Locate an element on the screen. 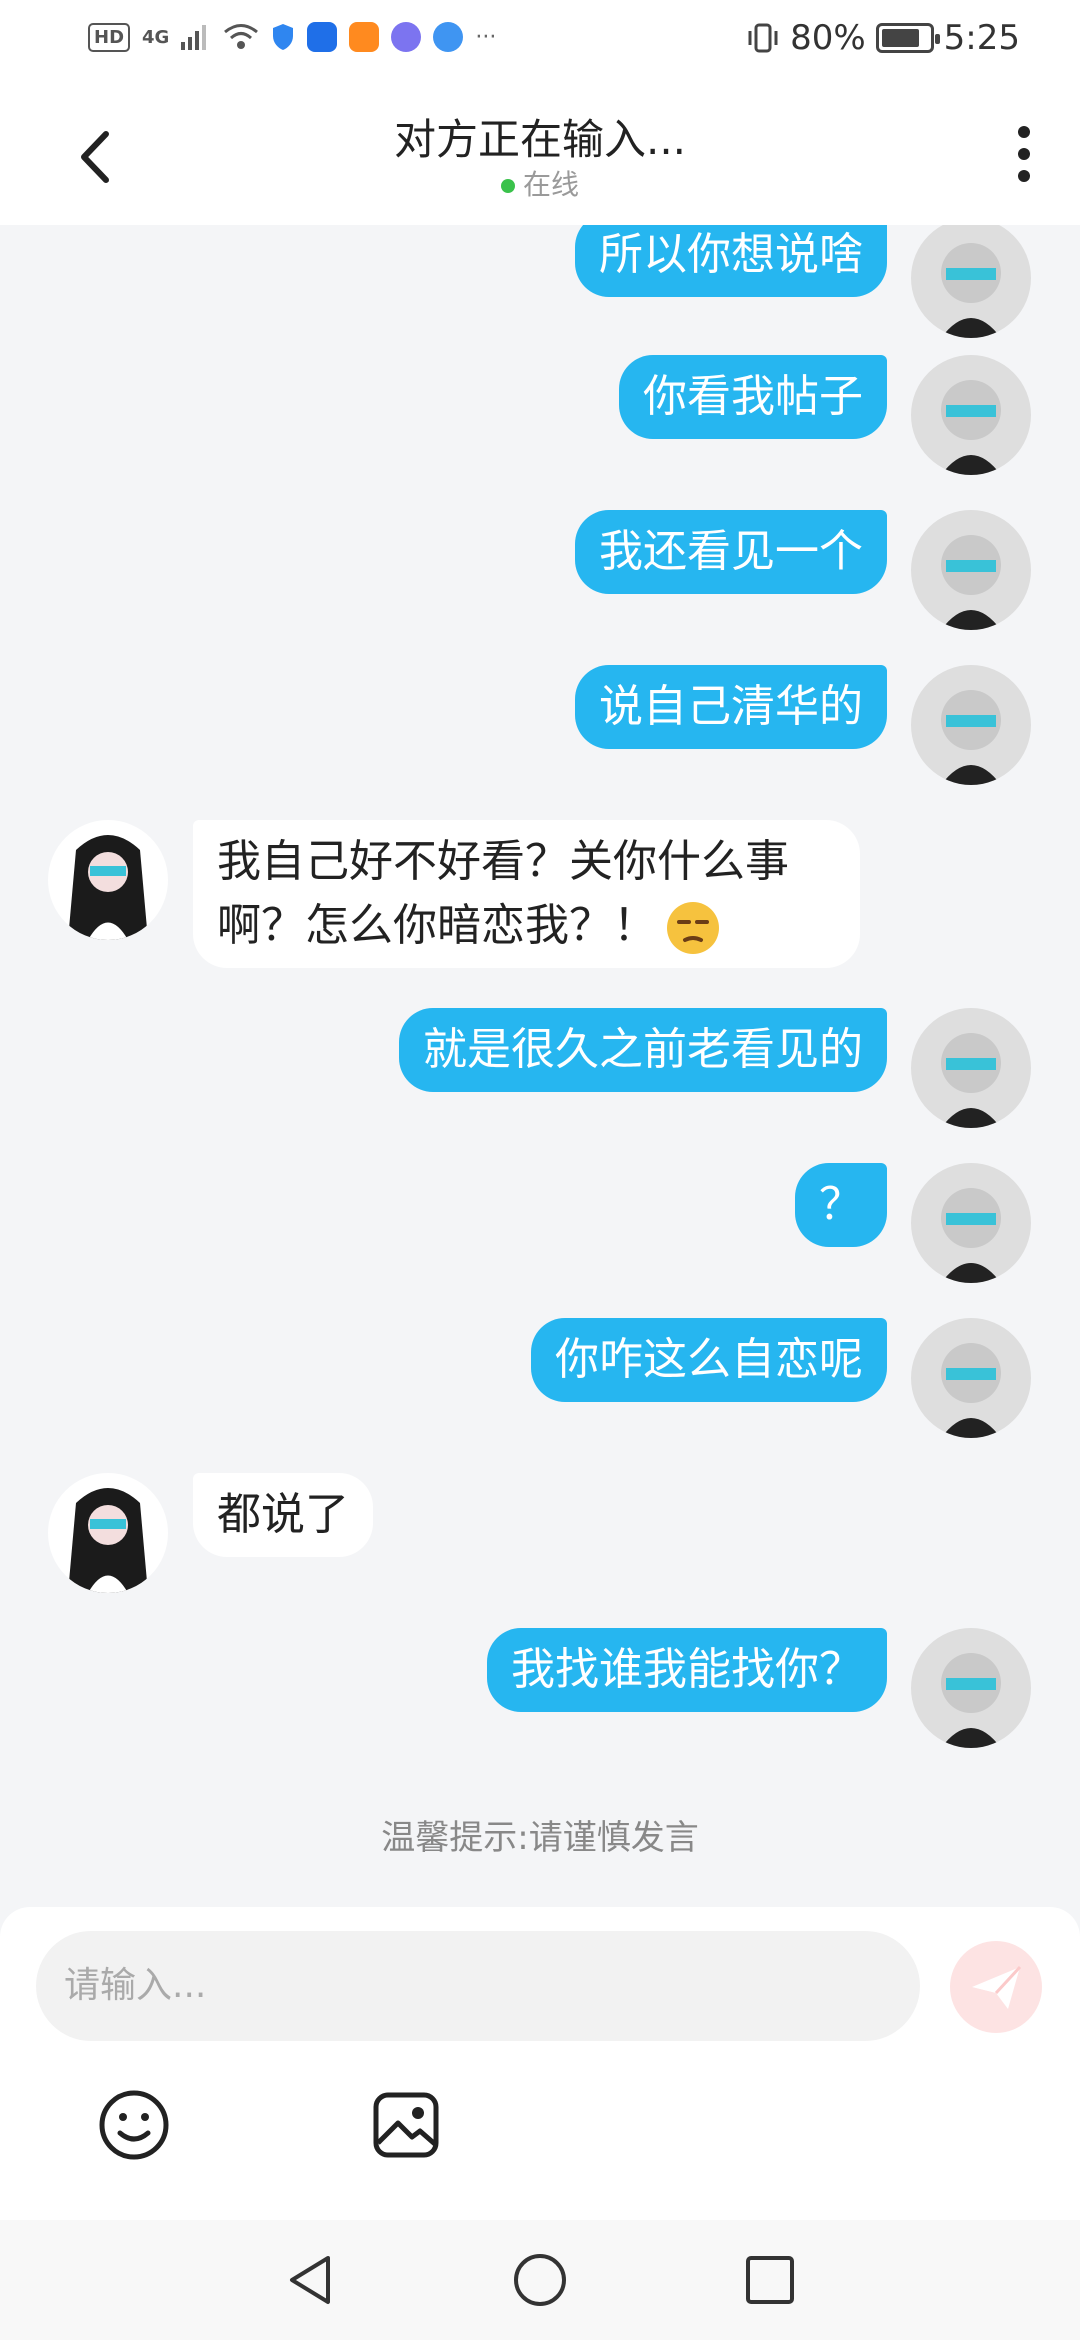  hd-indicator: HD is located at coordinates (109, 37).